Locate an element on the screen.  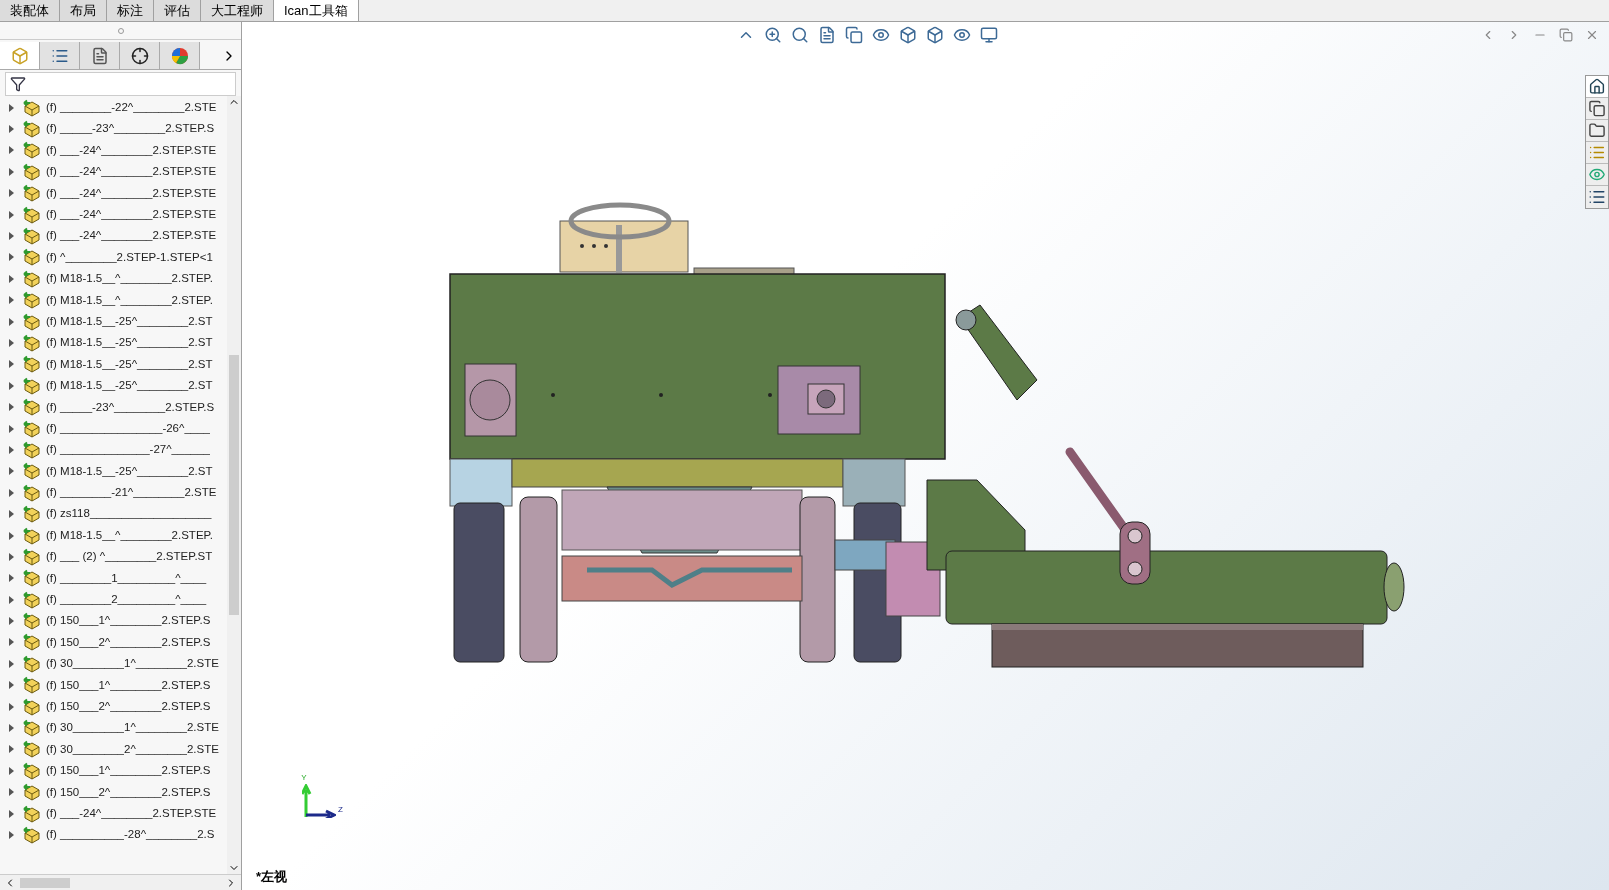
command-tab: 评估 is located at coordinates (177, 10).